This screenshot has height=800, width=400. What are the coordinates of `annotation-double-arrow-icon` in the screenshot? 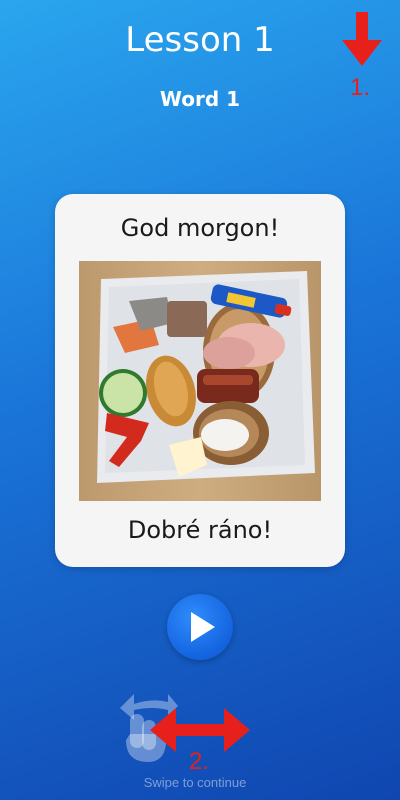 It's located at (200, 730).